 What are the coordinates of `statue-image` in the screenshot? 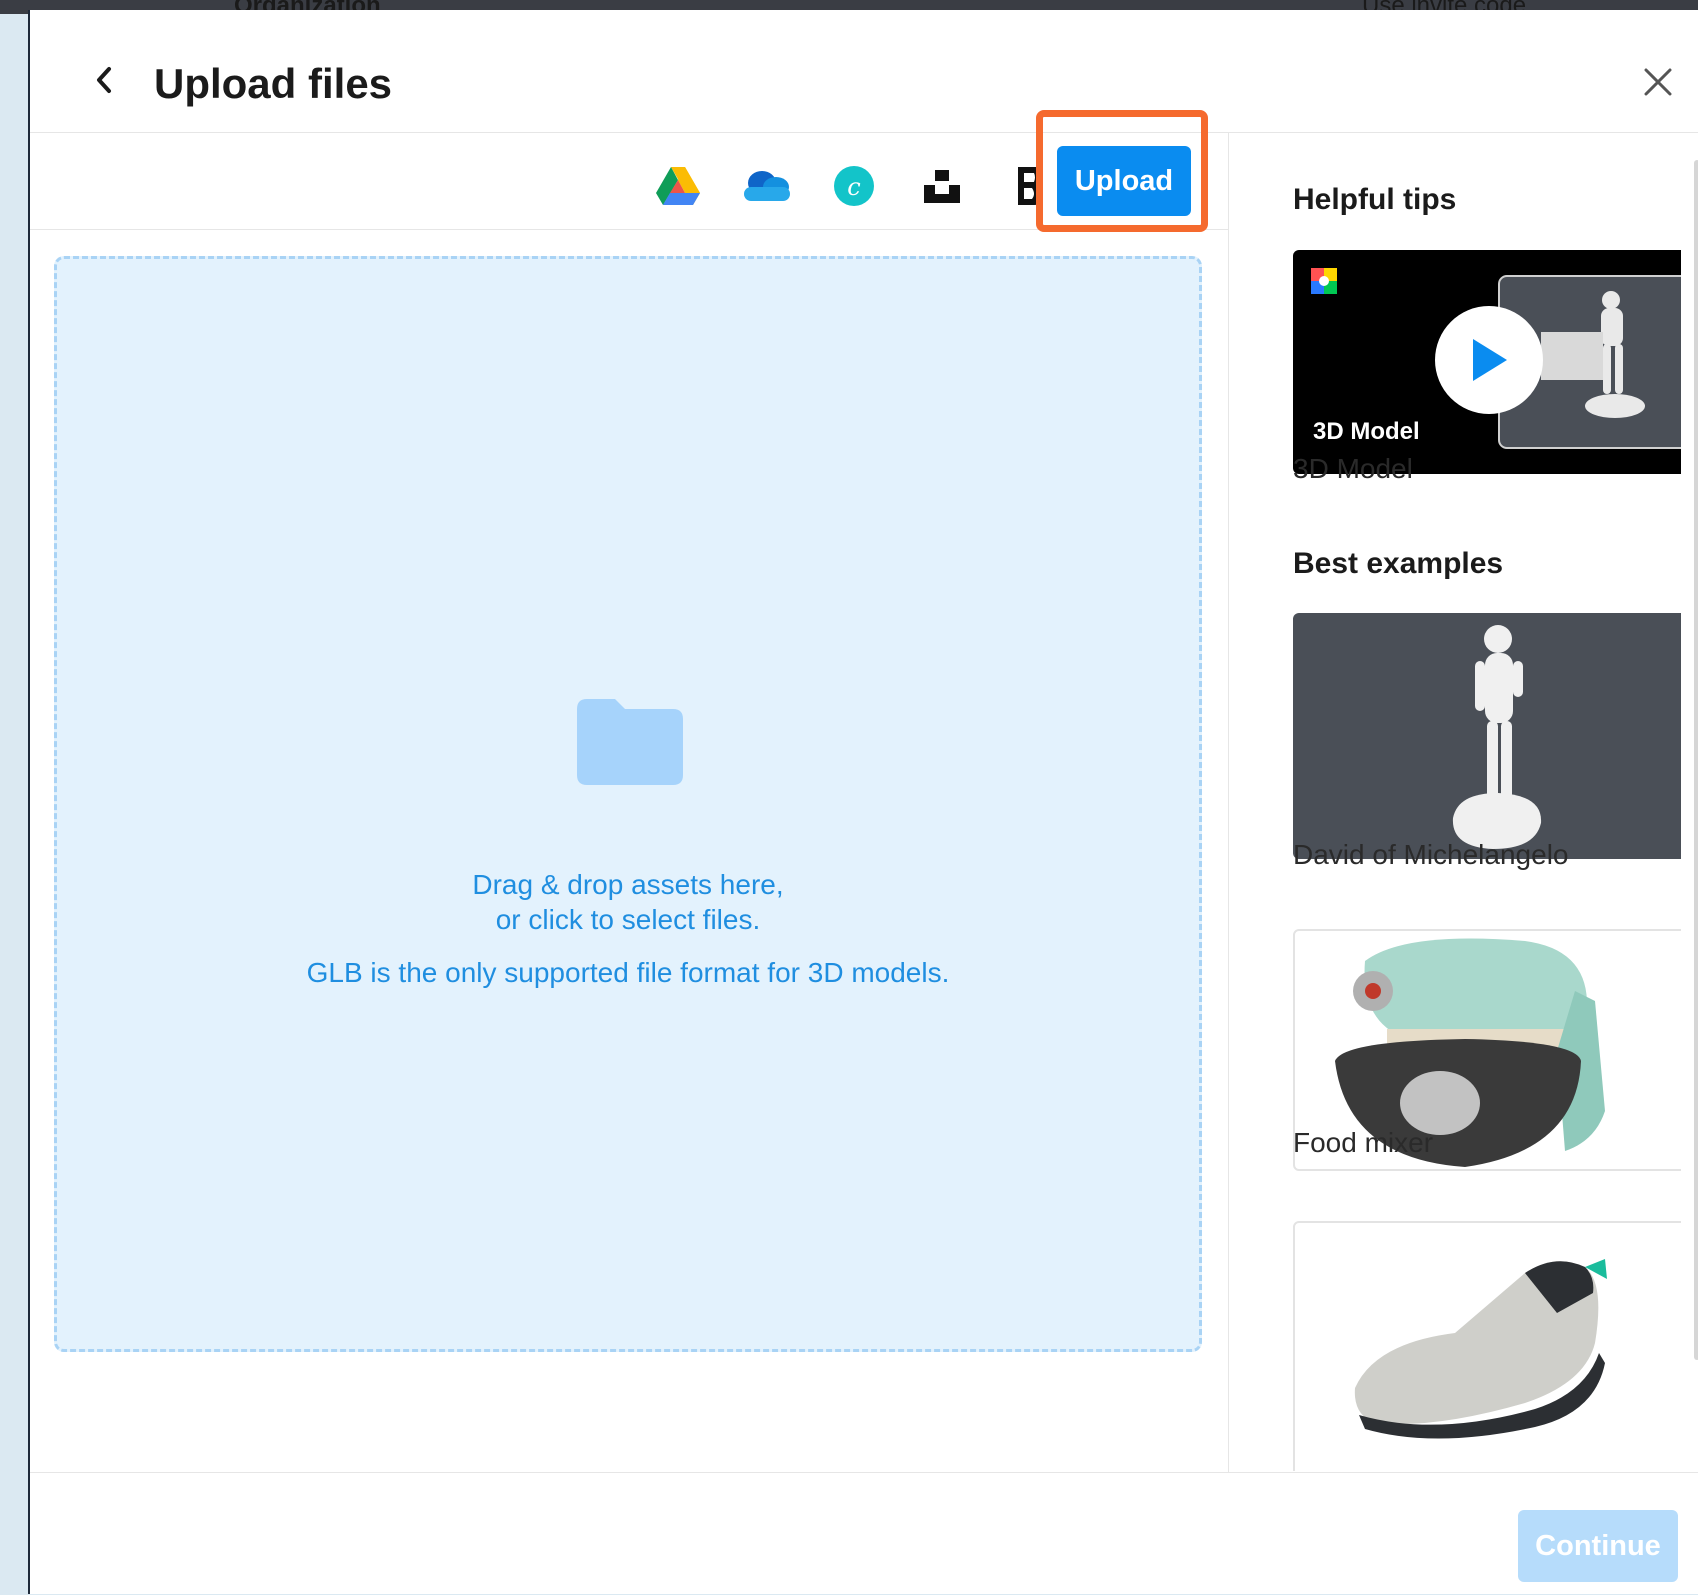 It's located at (1497, 737).